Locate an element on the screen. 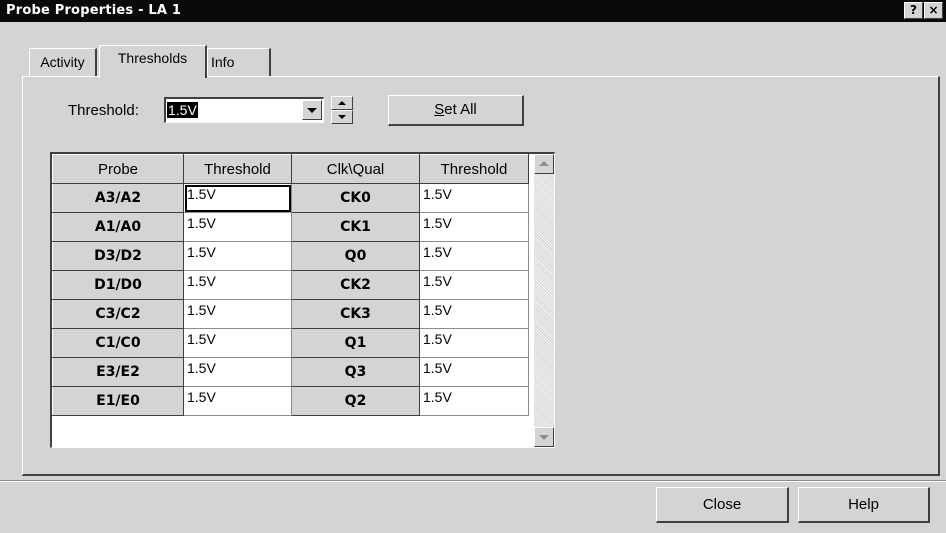 This screenshot has height=533, width=946. footer-separator is located at coordinates (473, 481).